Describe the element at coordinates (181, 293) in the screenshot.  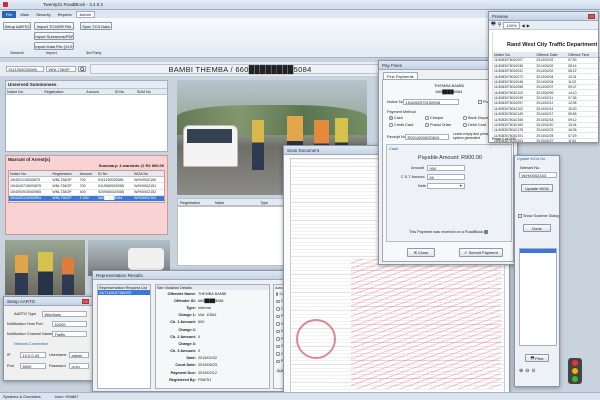
I see `rep-field-label: Offender Name:` at that location.